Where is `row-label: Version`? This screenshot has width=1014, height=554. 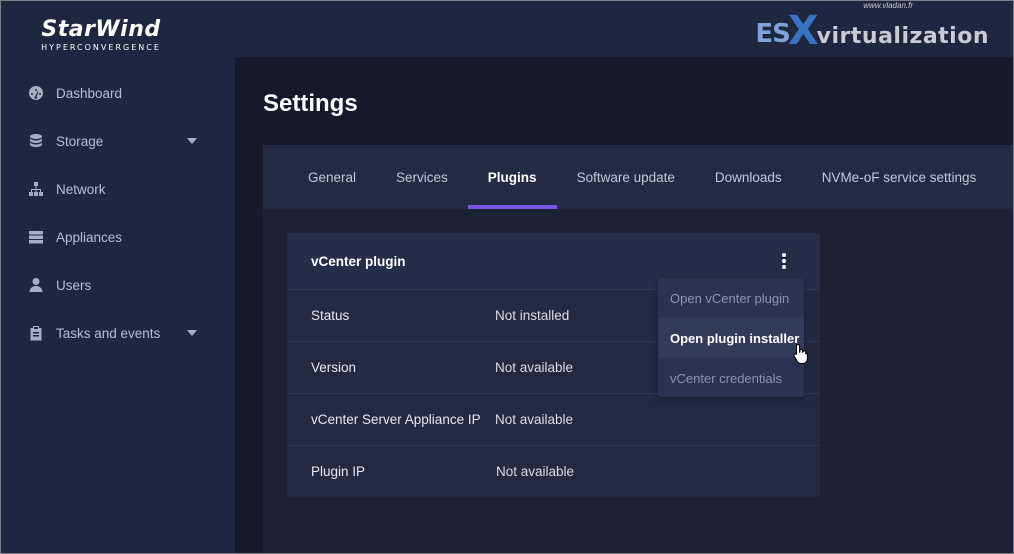 row-label: Version is located at coordinates (334, 367).